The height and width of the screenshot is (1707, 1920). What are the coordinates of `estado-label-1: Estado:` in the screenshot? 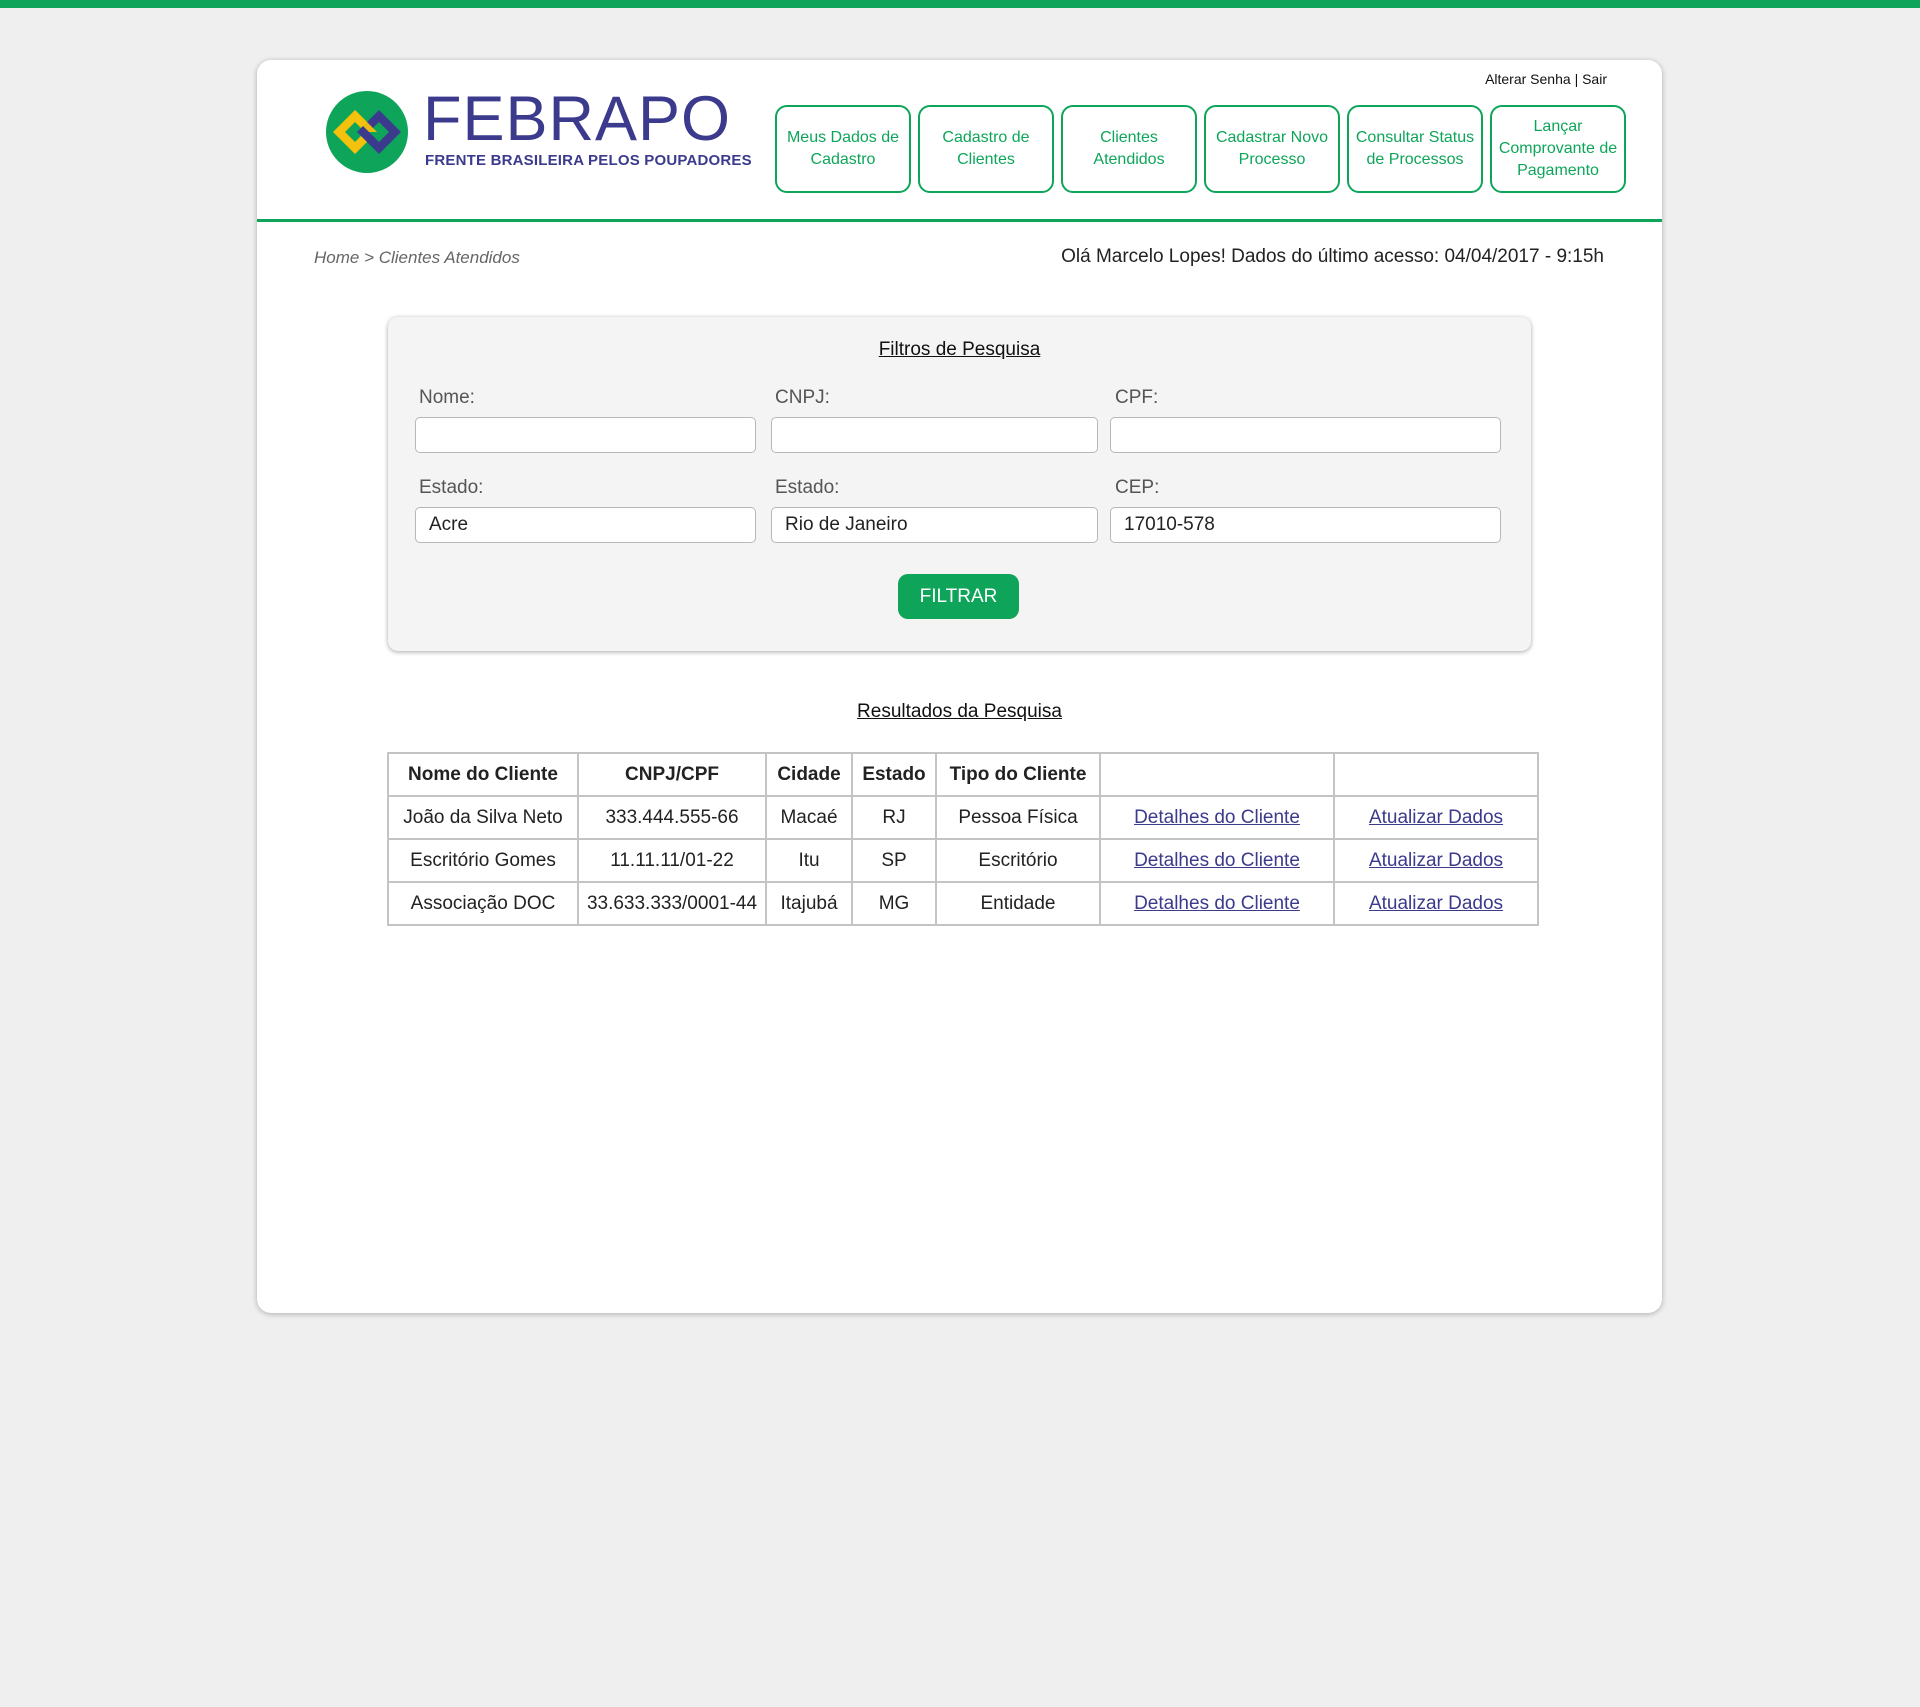 It's located at (451, 487).